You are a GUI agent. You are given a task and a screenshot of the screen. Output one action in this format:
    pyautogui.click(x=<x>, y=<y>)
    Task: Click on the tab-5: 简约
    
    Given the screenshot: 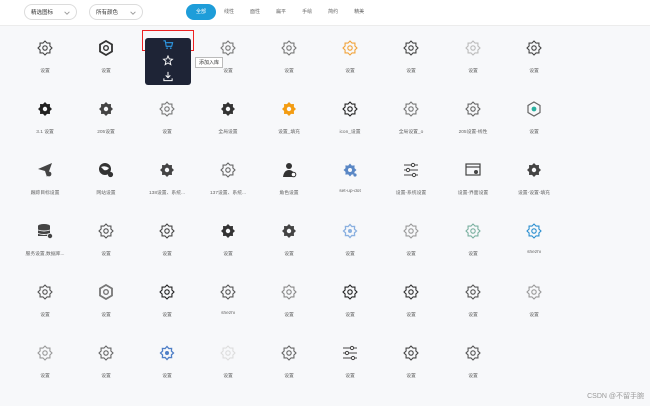 What is the action you would take?
    pyautogui.click(x=333, y=12)
    